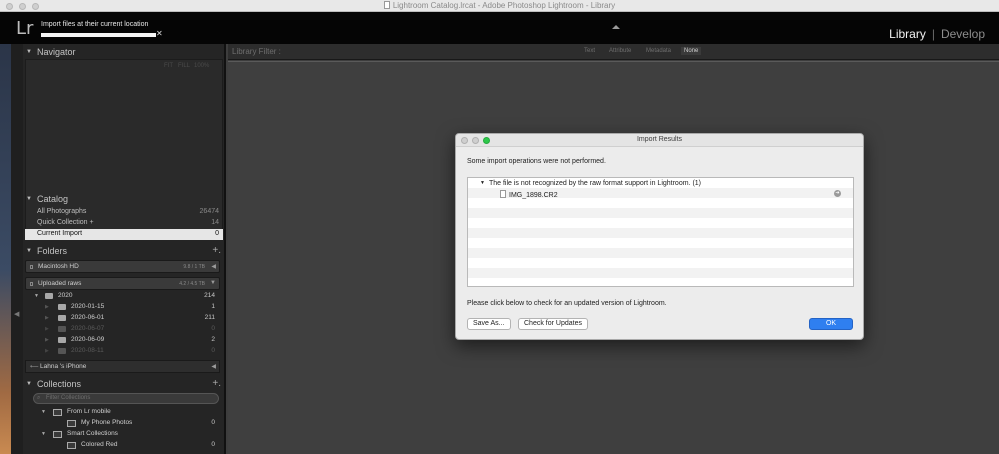 Image resolution: width=999 pixels, height=454 pixels. Describe the element at coordinates (184, 66) in the screenshot. I see `zoom-fill-option: FILL` at that location.